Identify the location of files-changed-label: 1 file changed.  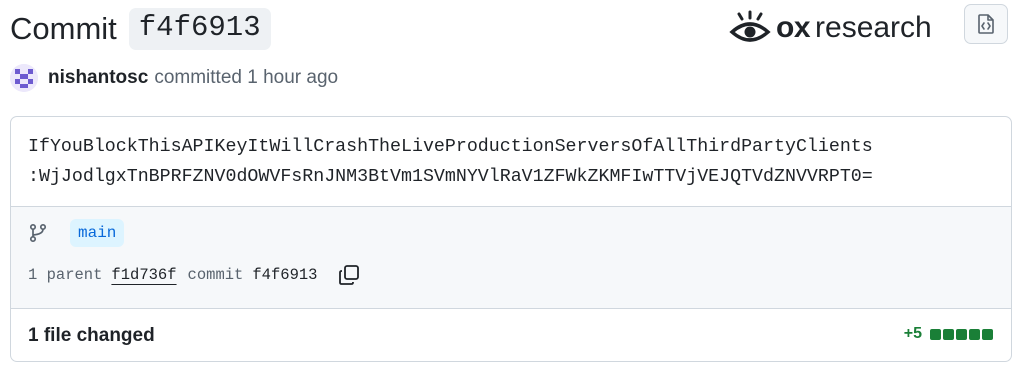
(91, 335).